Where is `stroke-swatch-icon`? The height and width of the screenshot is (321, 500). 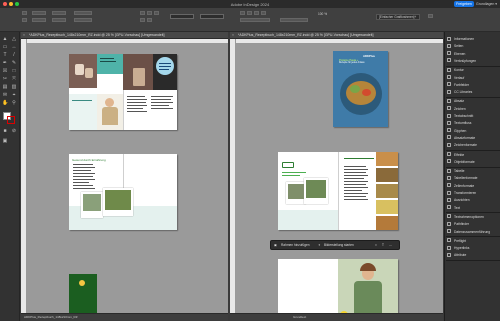 stroke-swatch-icon is located at coordinates (11, 120).